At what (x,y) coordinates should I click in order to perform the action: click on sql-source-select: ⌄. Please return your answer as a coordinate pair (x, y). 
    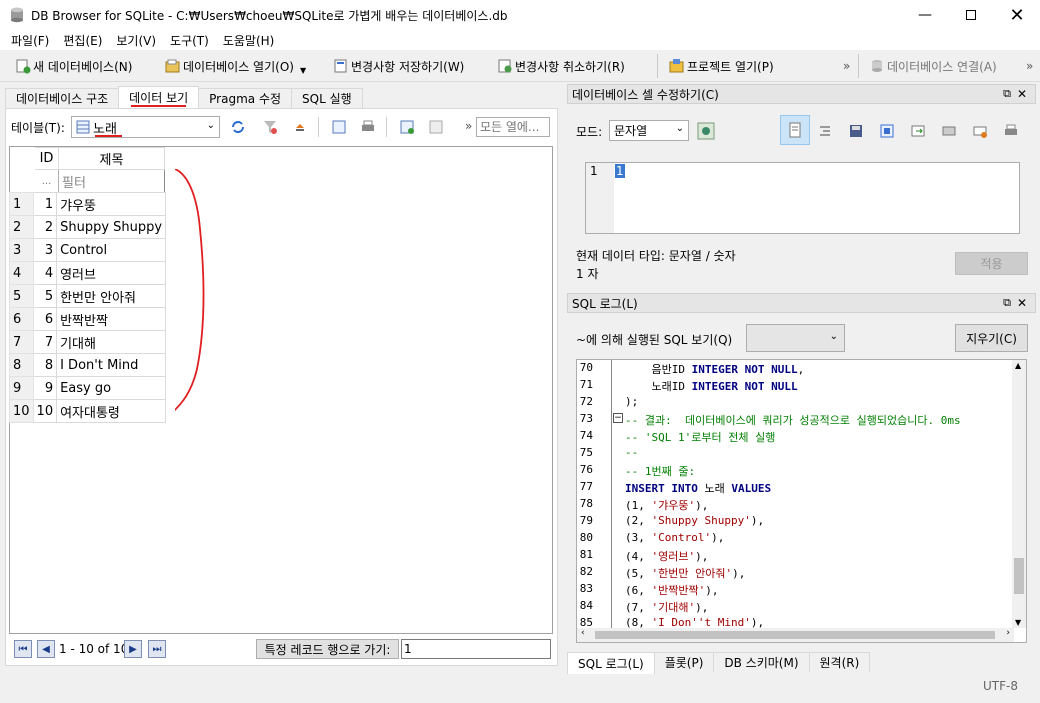
    Looking at the image, I should click on (795, 338).